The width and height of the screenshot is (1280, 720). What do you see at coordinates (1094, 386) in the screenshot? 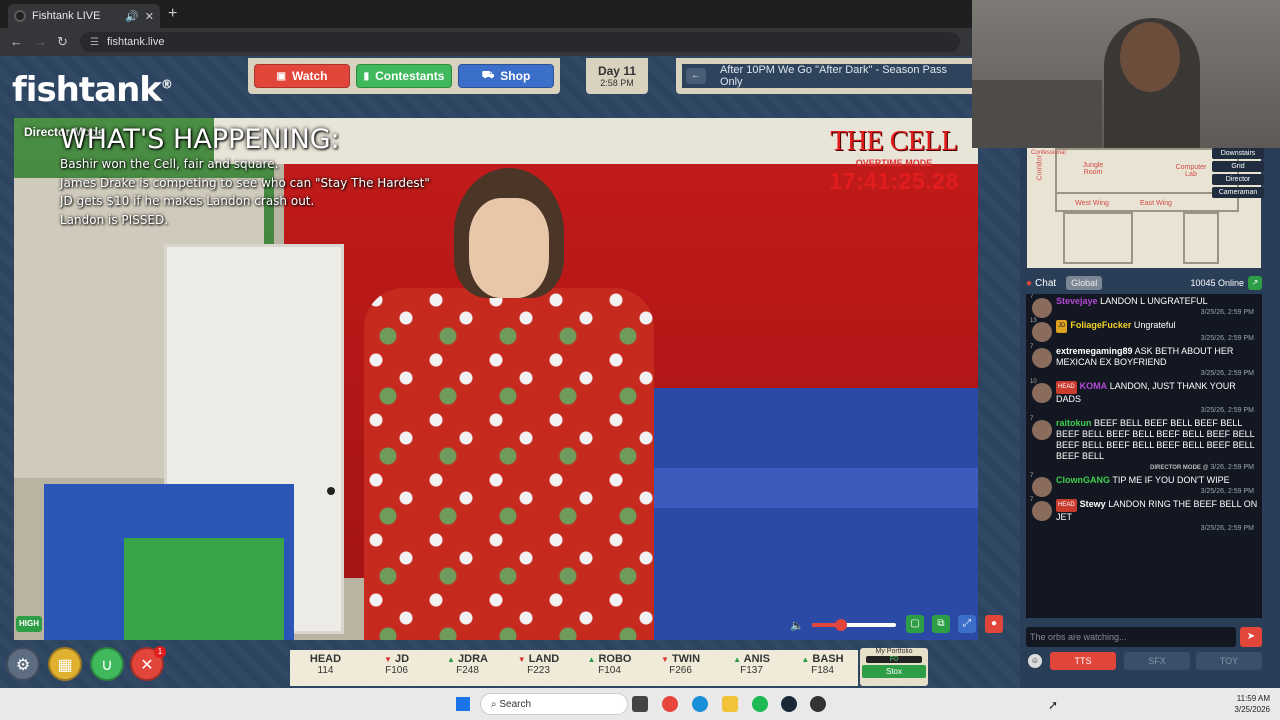
I see `chat-username: KOMA` at bounding box center [1094, 386].